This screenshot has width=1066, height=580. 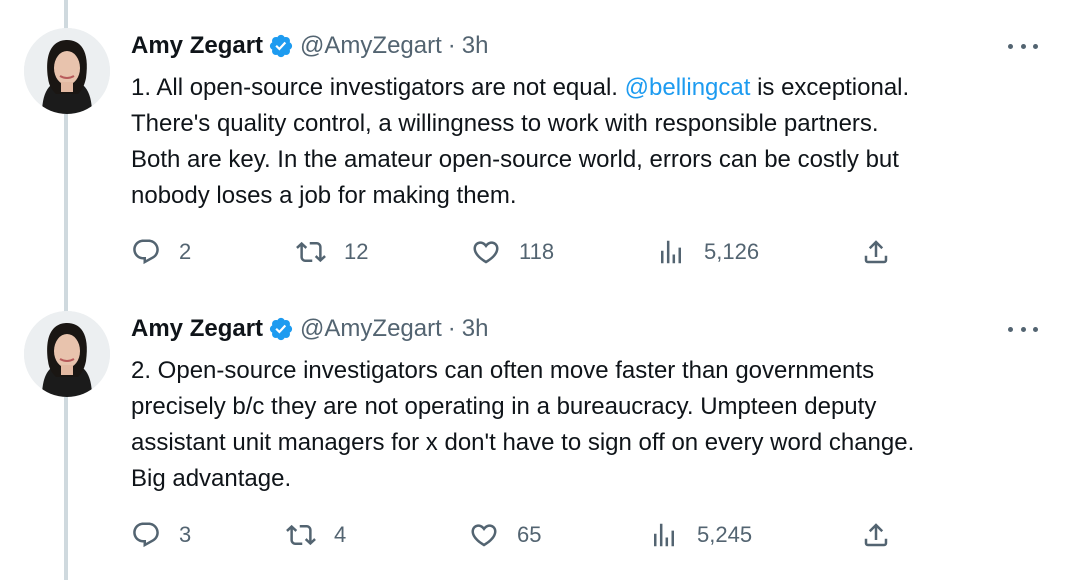 What do you see at coordinates (161, 535) in the screenshot?
I see `reply-button: 3` at bounding box center [161, 535].